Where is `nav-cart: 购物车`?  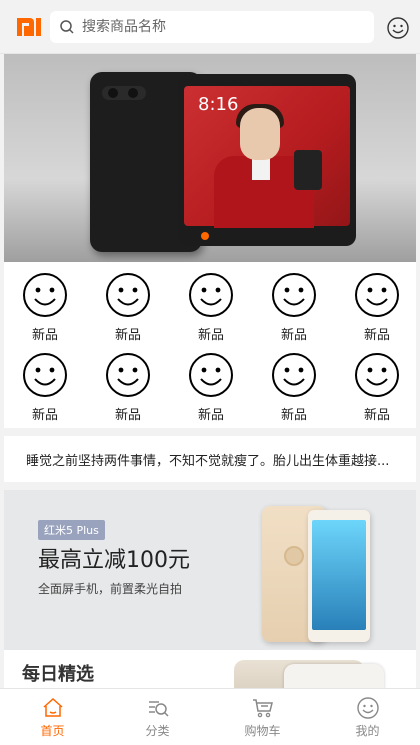
nav-cart: 购物车 is located at coordinates (262, 717).